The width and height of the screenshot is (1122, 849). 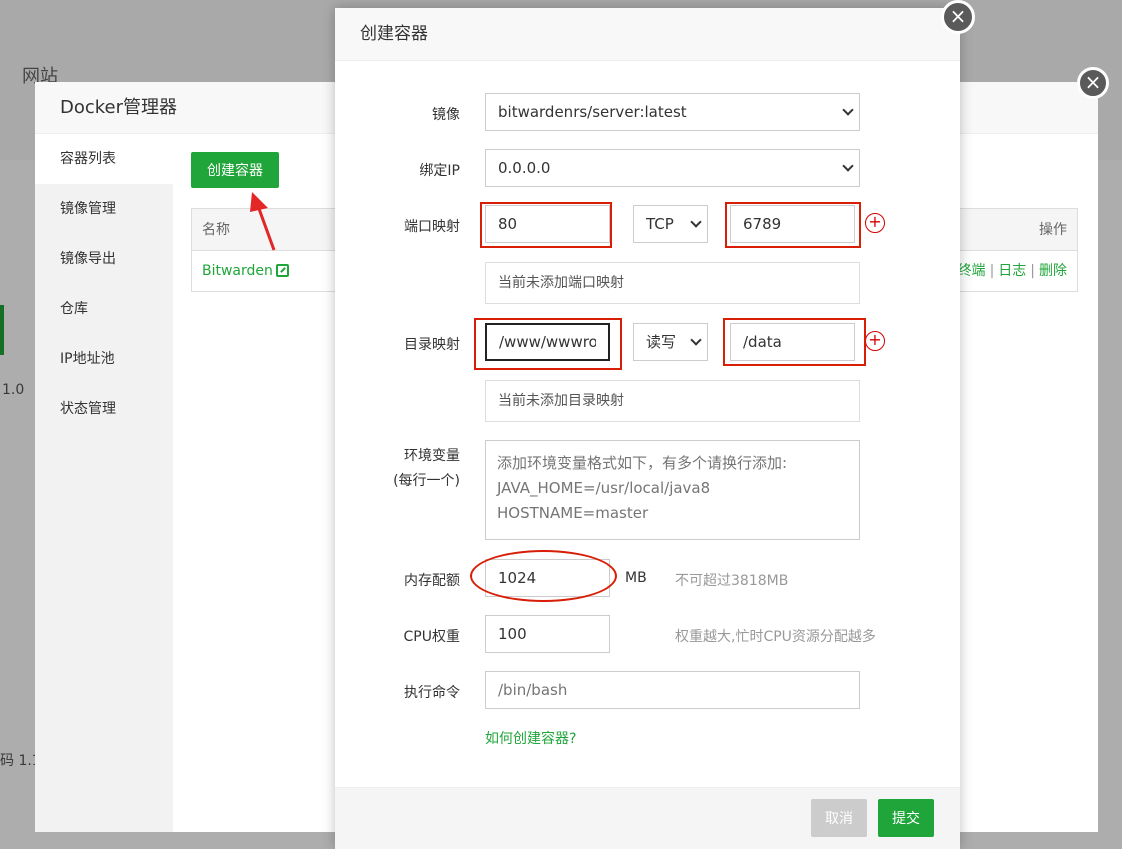 What do you see at coordinates (672, 401) in the screenshot?
I see `dir-mapping-empty-note: 当前未添加目录映射` at bounding box center [672, 401].